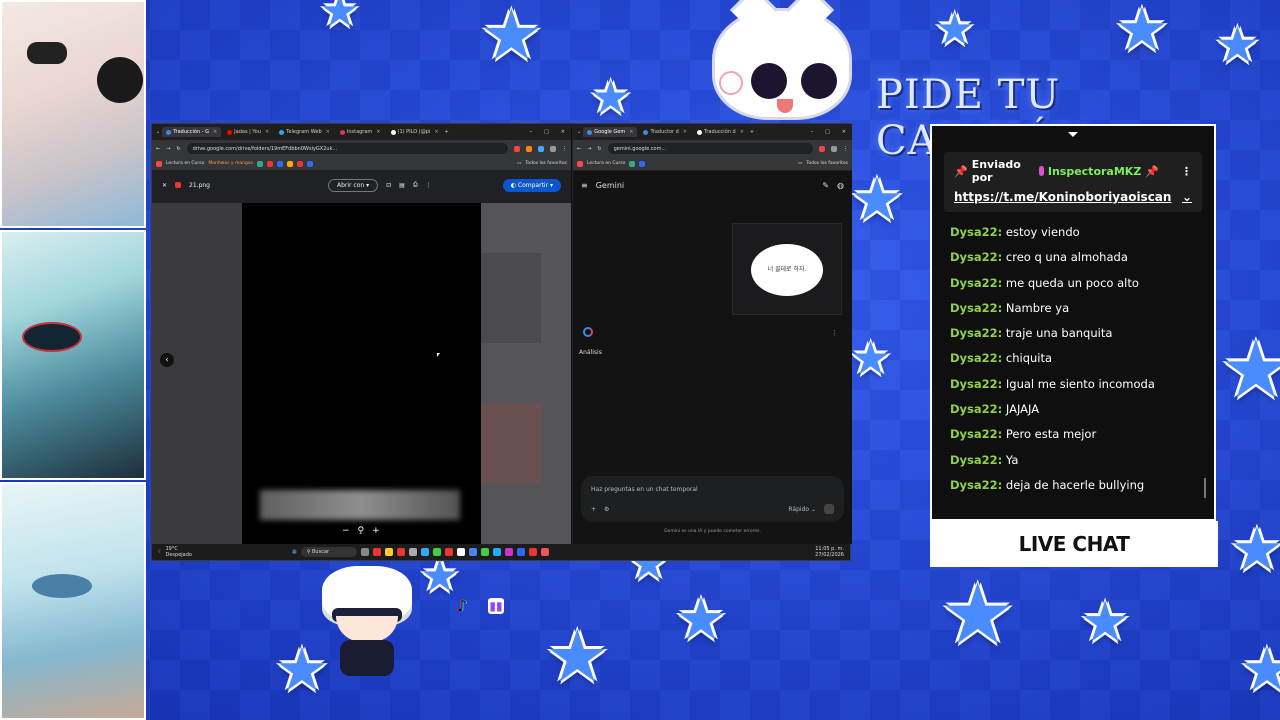 The image size is (1280, 720). Describe the element at coordinates (376, 531) in the screenshot. I see `zoom-in-icon: +` at that location.